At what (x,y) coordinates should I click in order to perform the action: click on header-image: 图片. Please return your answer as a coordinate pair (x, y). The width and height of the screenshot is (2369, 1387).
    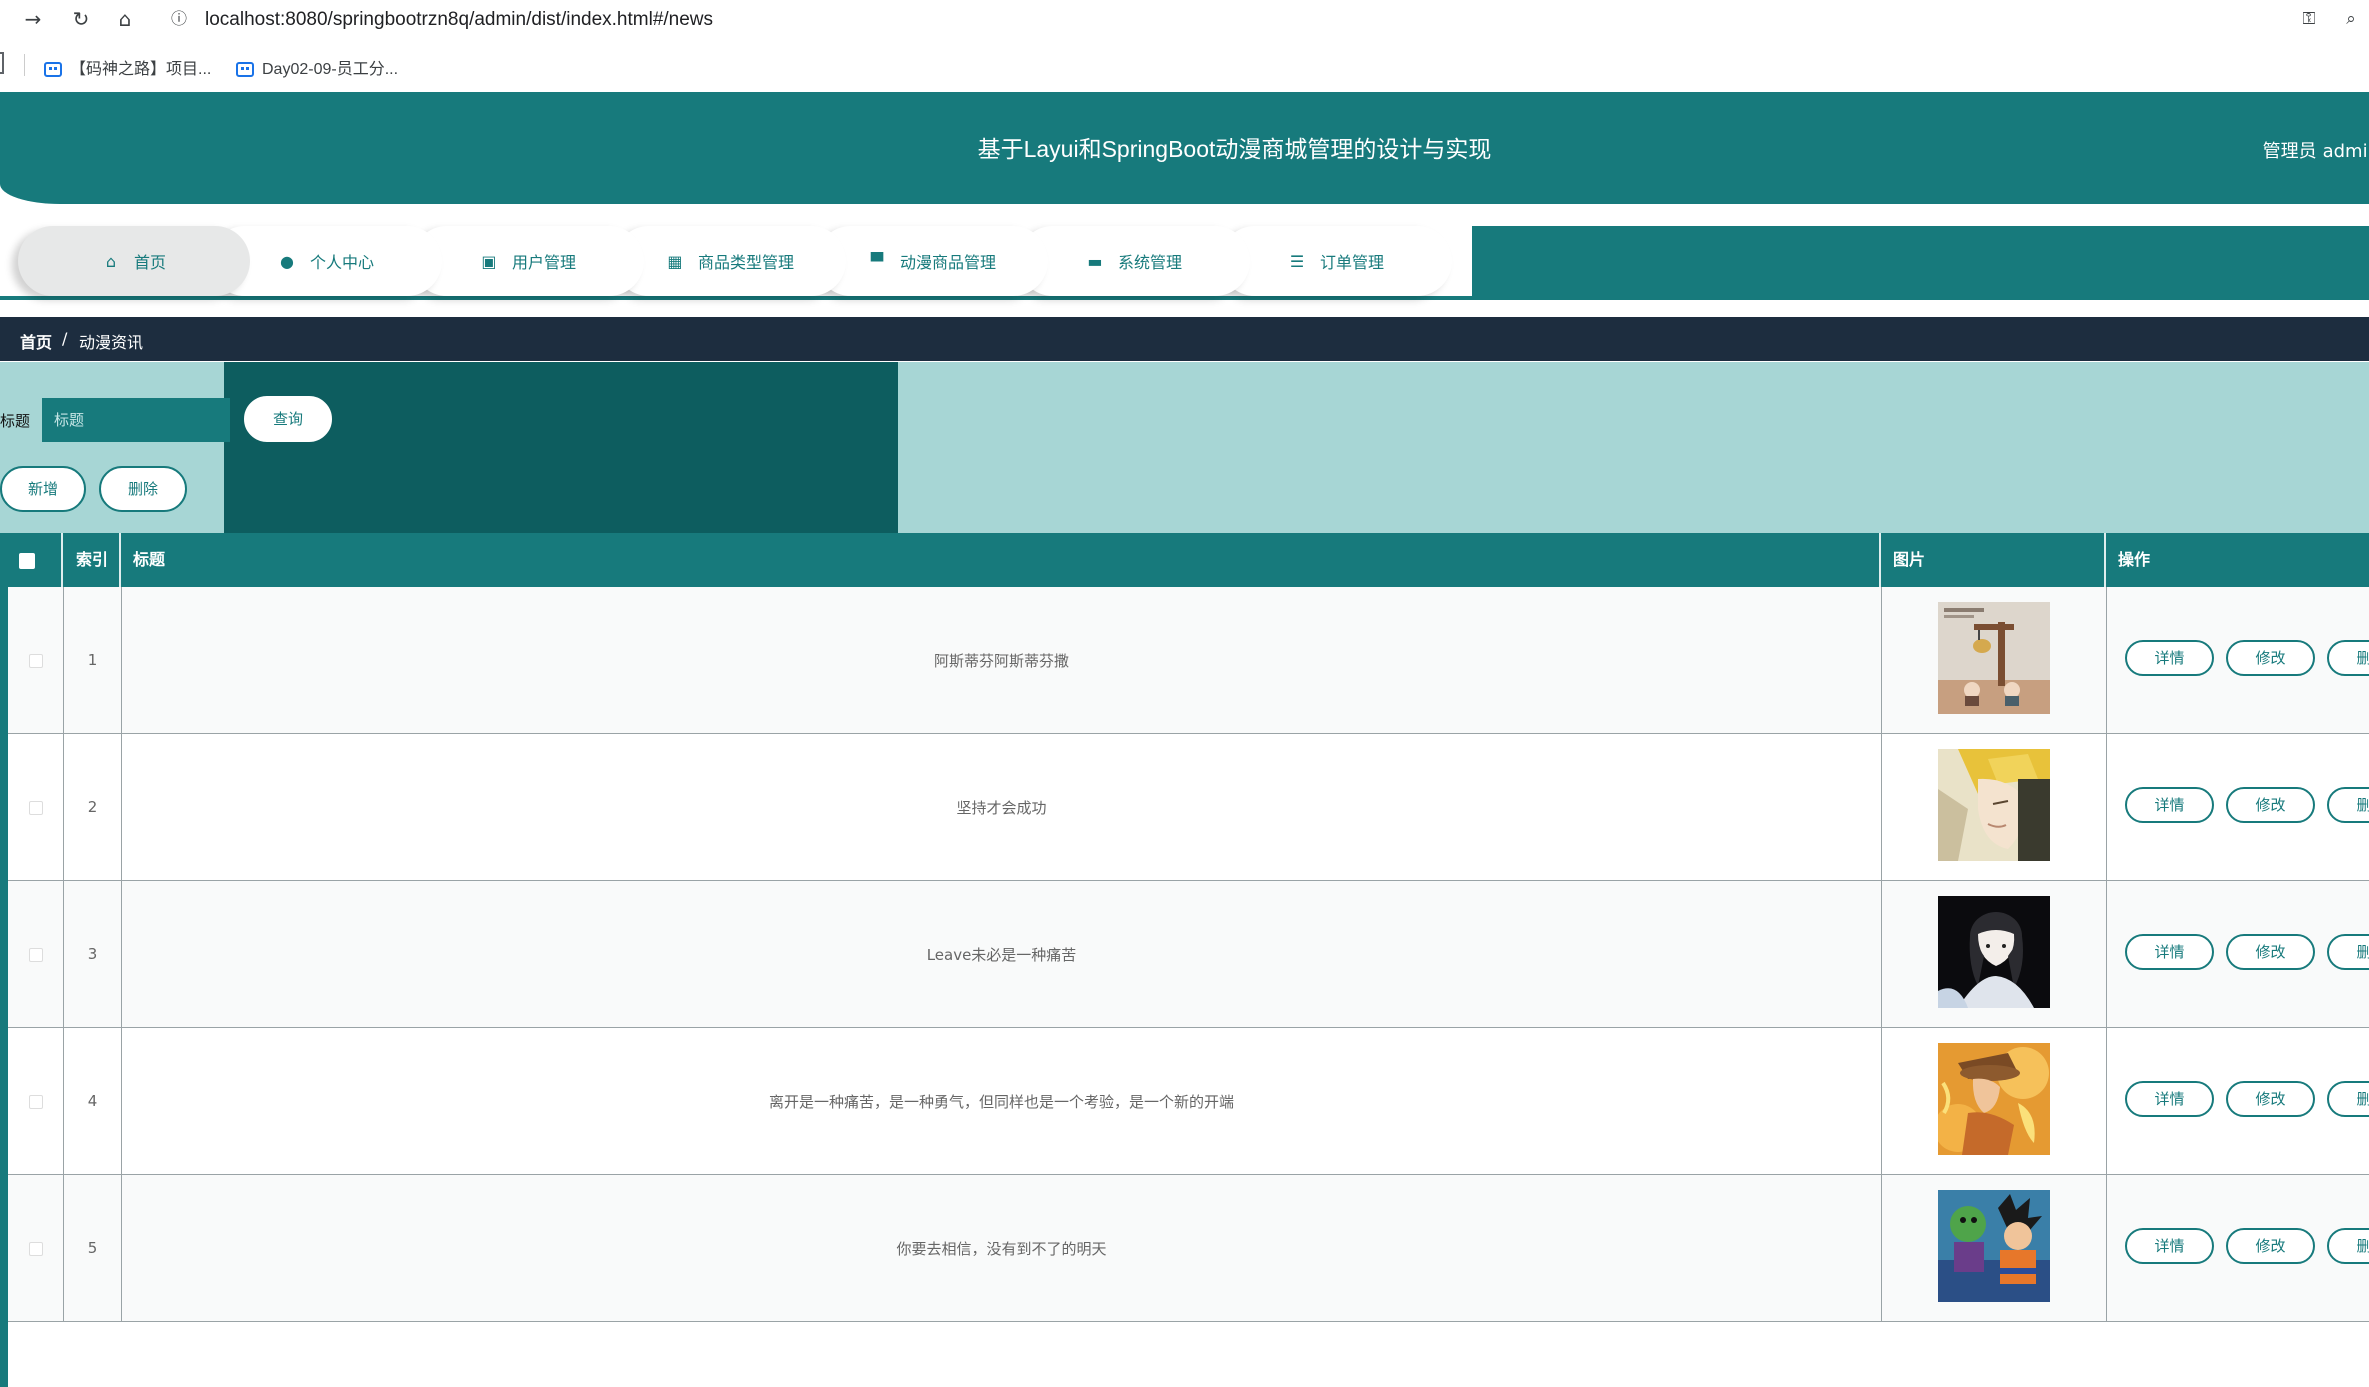
    Looking at the image, I should click on (1993, 560).